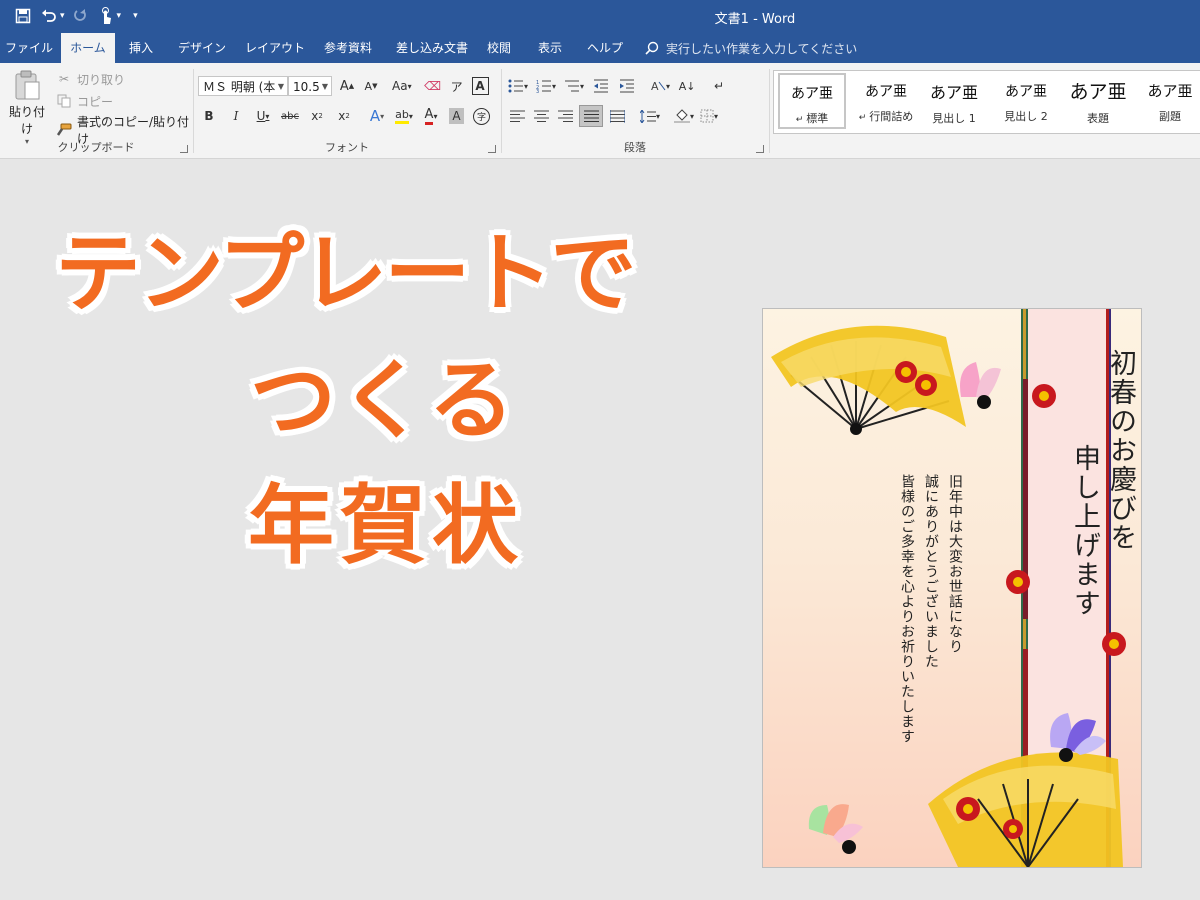 Image resolution: width=1200 pixels, height=900 pixels. I want to click on highlight-icon: ab ▾, so click(404, 116).